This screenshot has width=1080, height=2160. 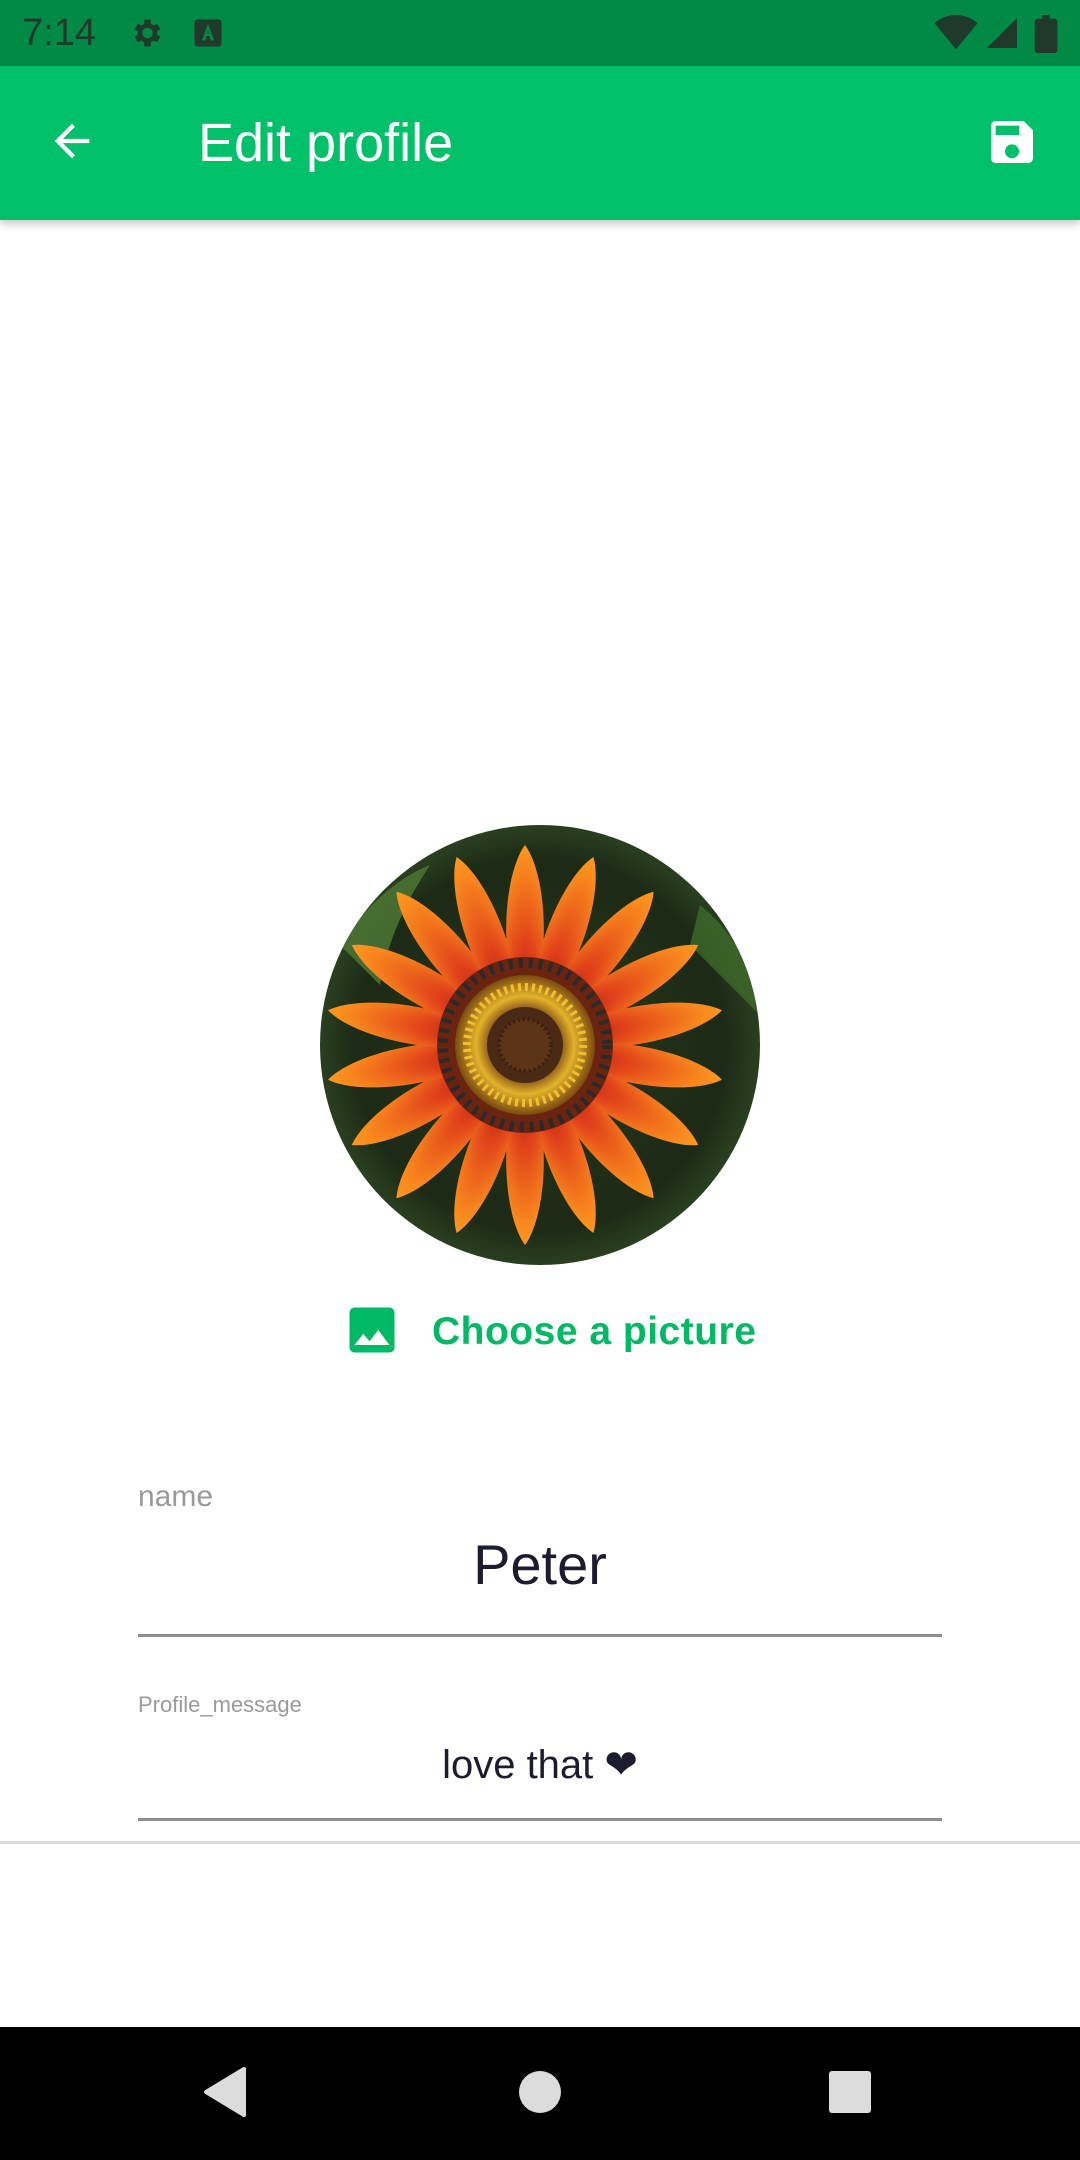 I want to click on profile-message-field: Profile_message love that ❤, so click(x=540, y=1757).